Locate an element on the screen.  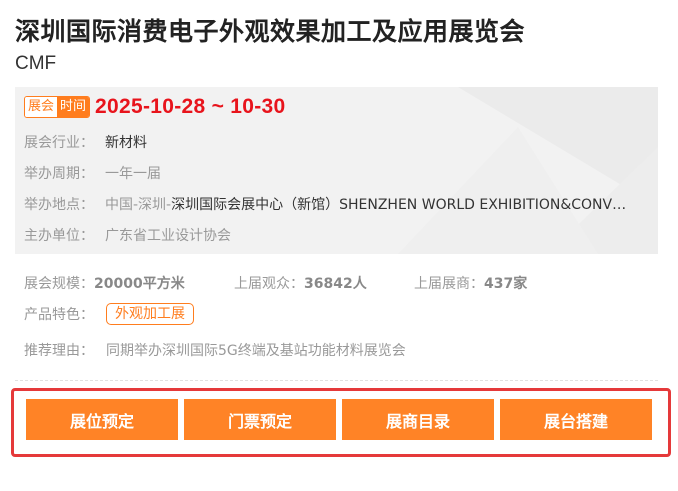
feature-row: 产品特色： 外观加工展 is located at coordinates (109, 314).